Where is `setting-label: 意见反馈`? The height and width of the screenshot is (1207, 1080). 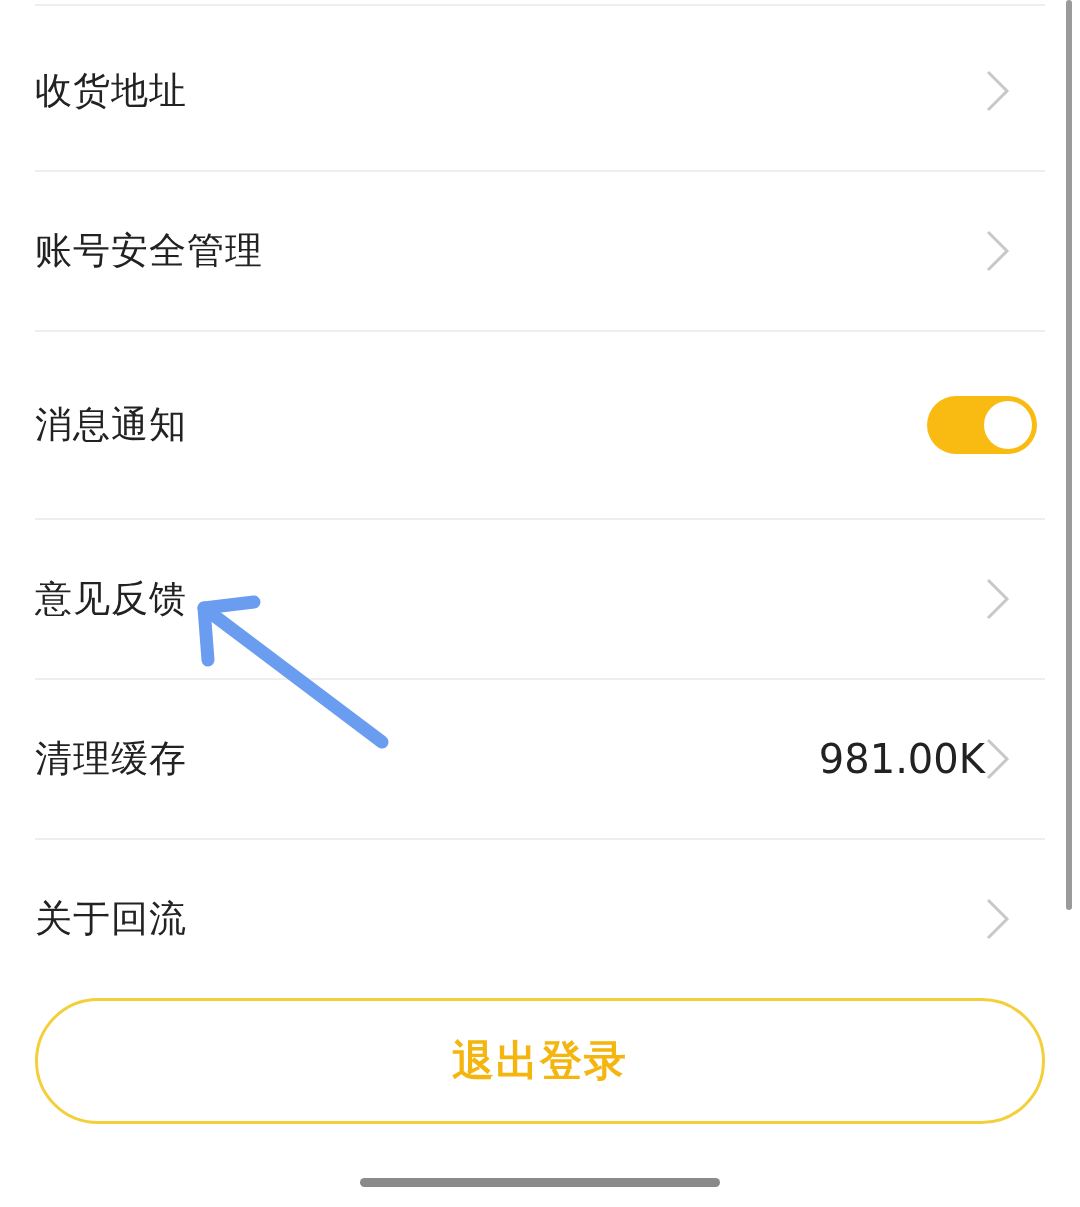
setting-label: 意见反馈 is located at coordinates (111, 599).